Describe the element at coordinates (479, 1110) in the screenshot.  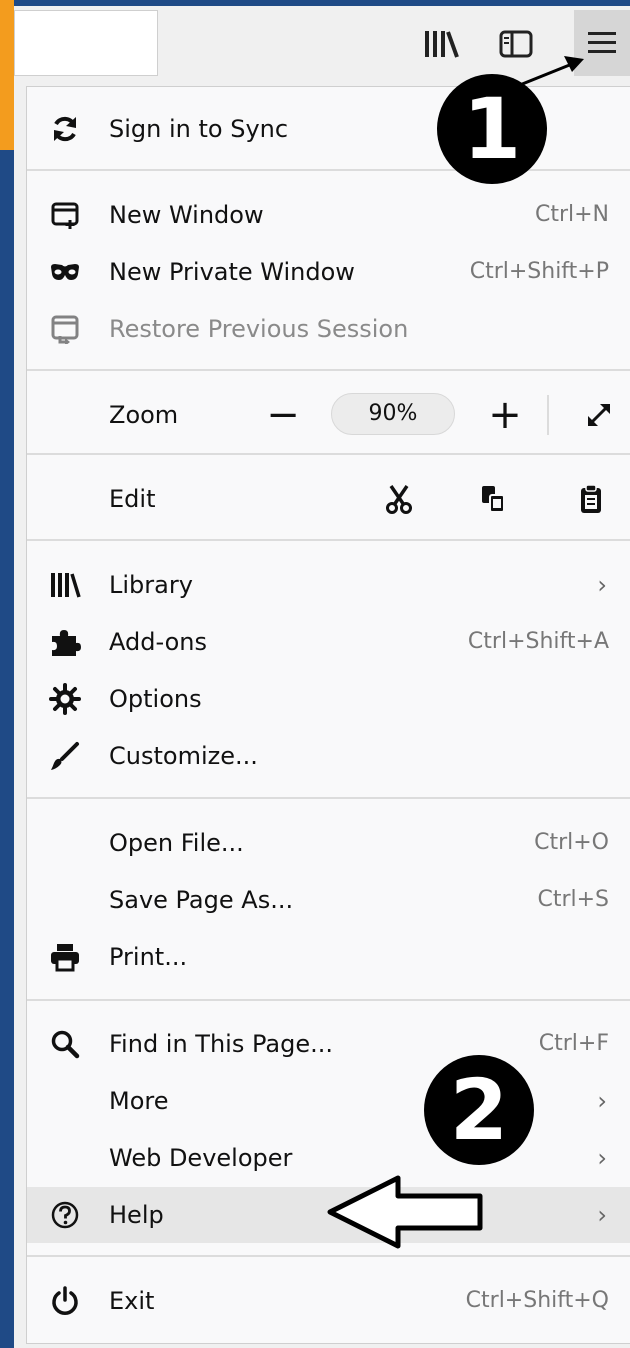
I see `step-marker-2: 2` at that location.